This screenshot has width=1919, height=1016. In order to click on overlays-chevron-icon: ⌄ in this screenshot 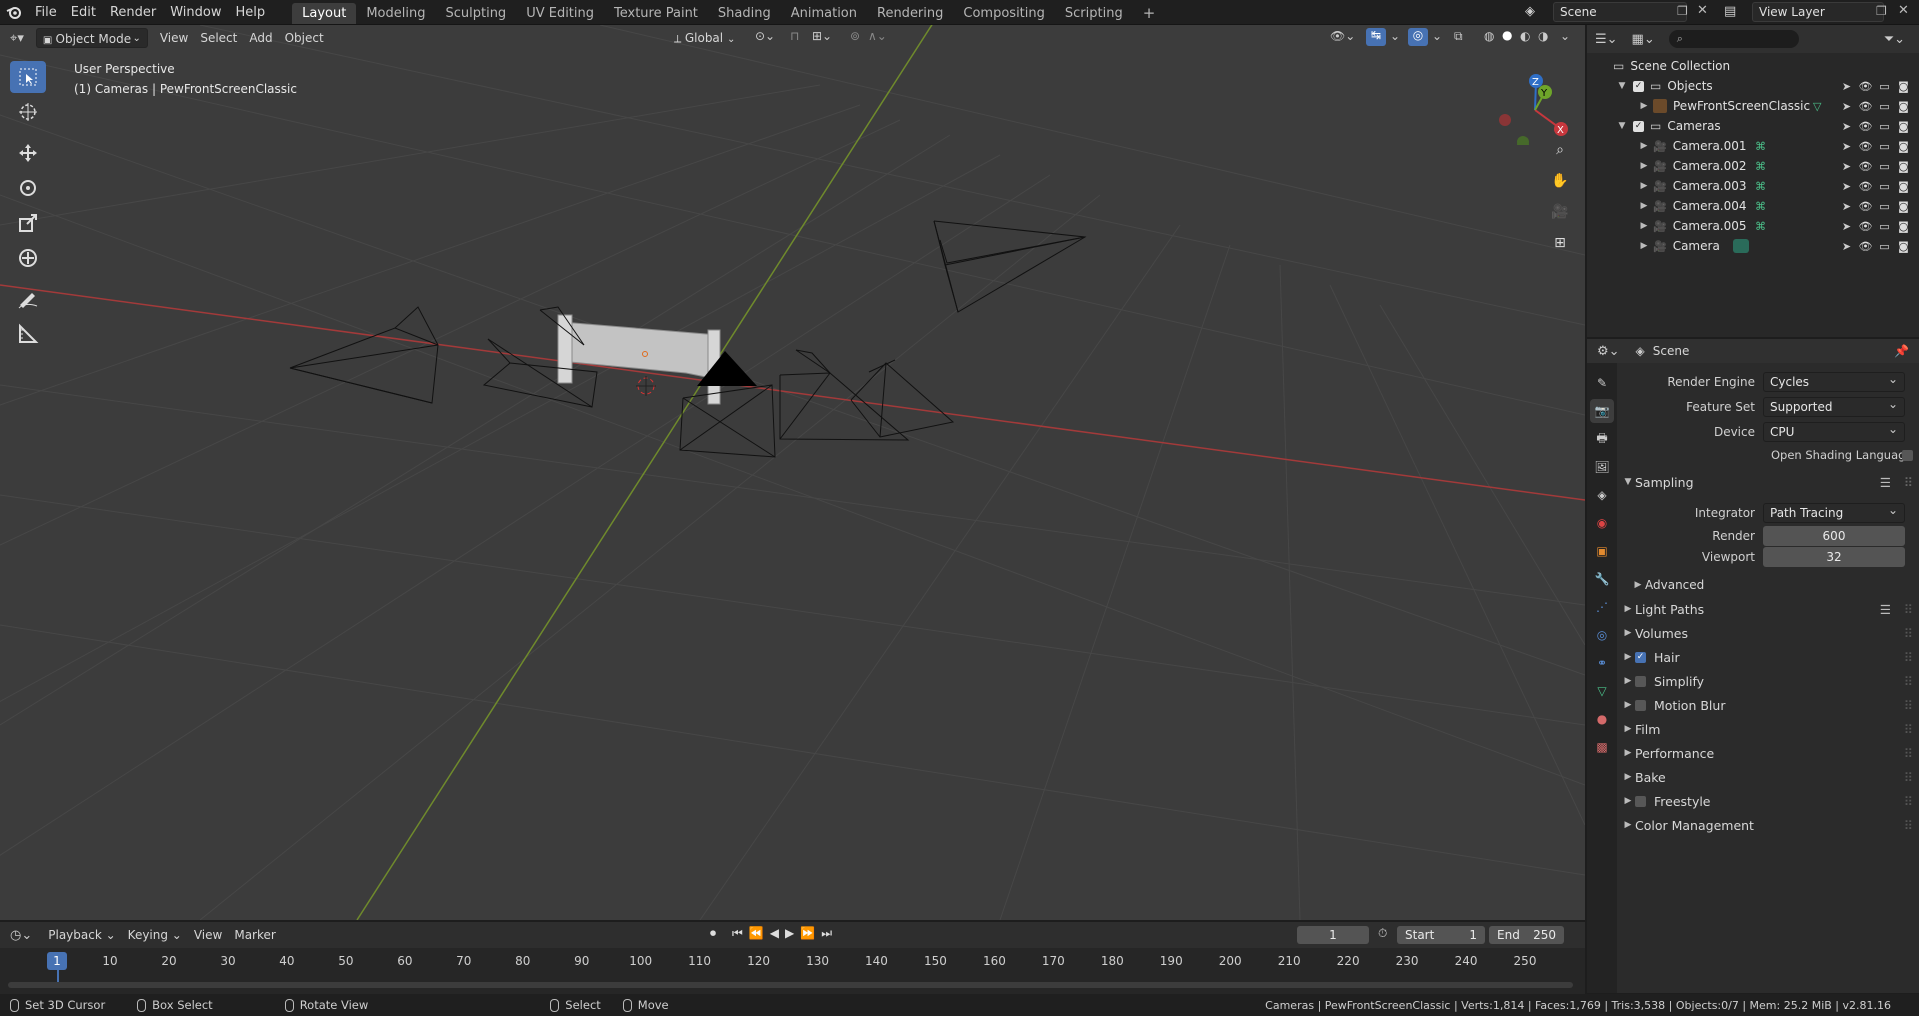, I will do `click(1437, 36)`.